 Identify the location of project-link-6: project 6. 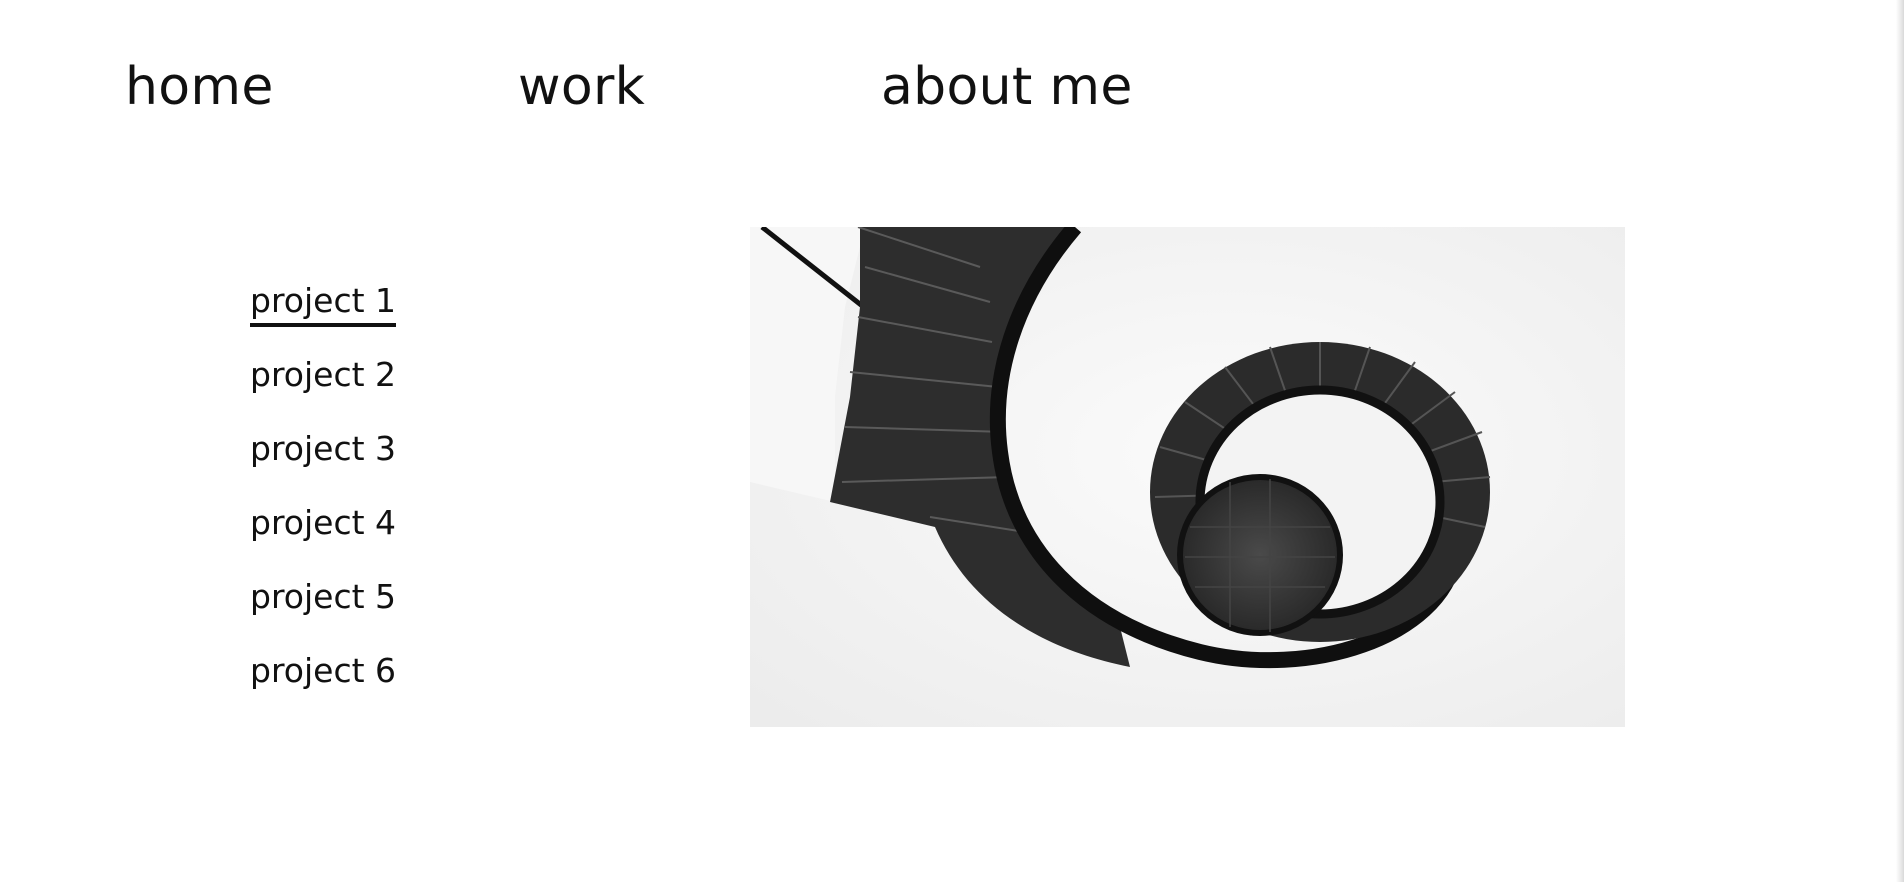
(323, 671).